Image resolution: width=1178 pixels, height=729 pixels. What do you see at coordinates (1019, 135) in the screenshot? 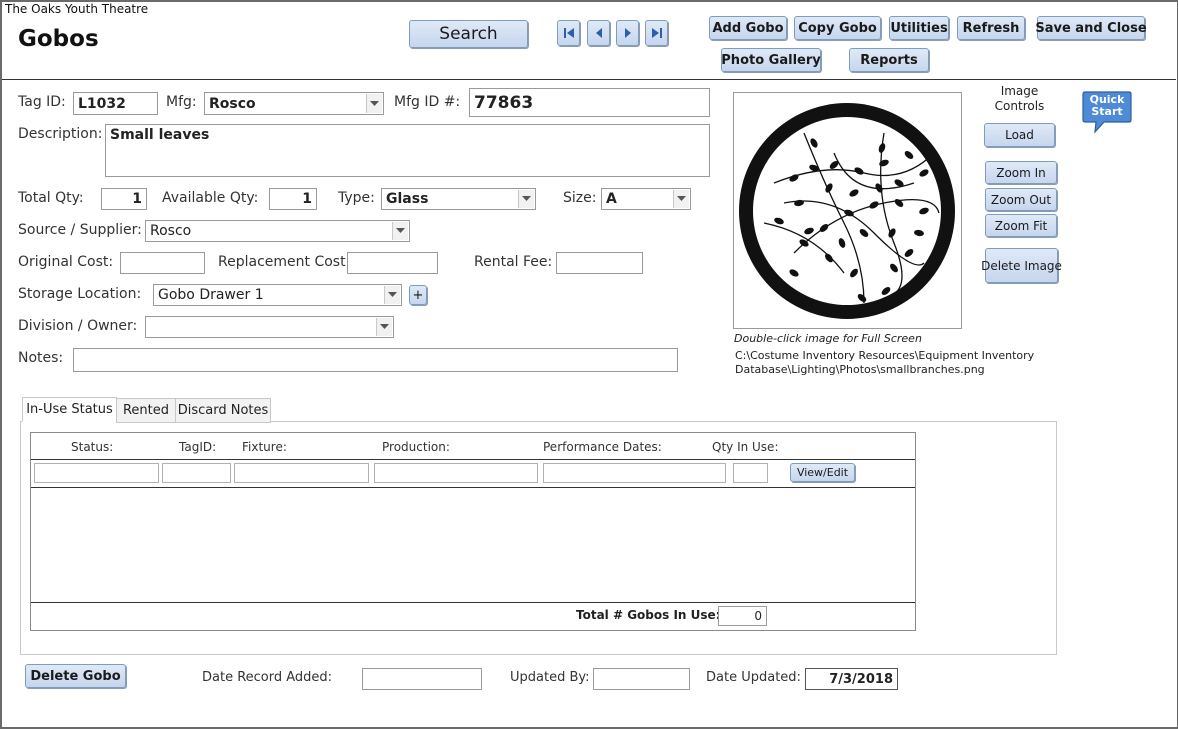
I see `load-image-button: Load` at bounding box center [1019, 135].